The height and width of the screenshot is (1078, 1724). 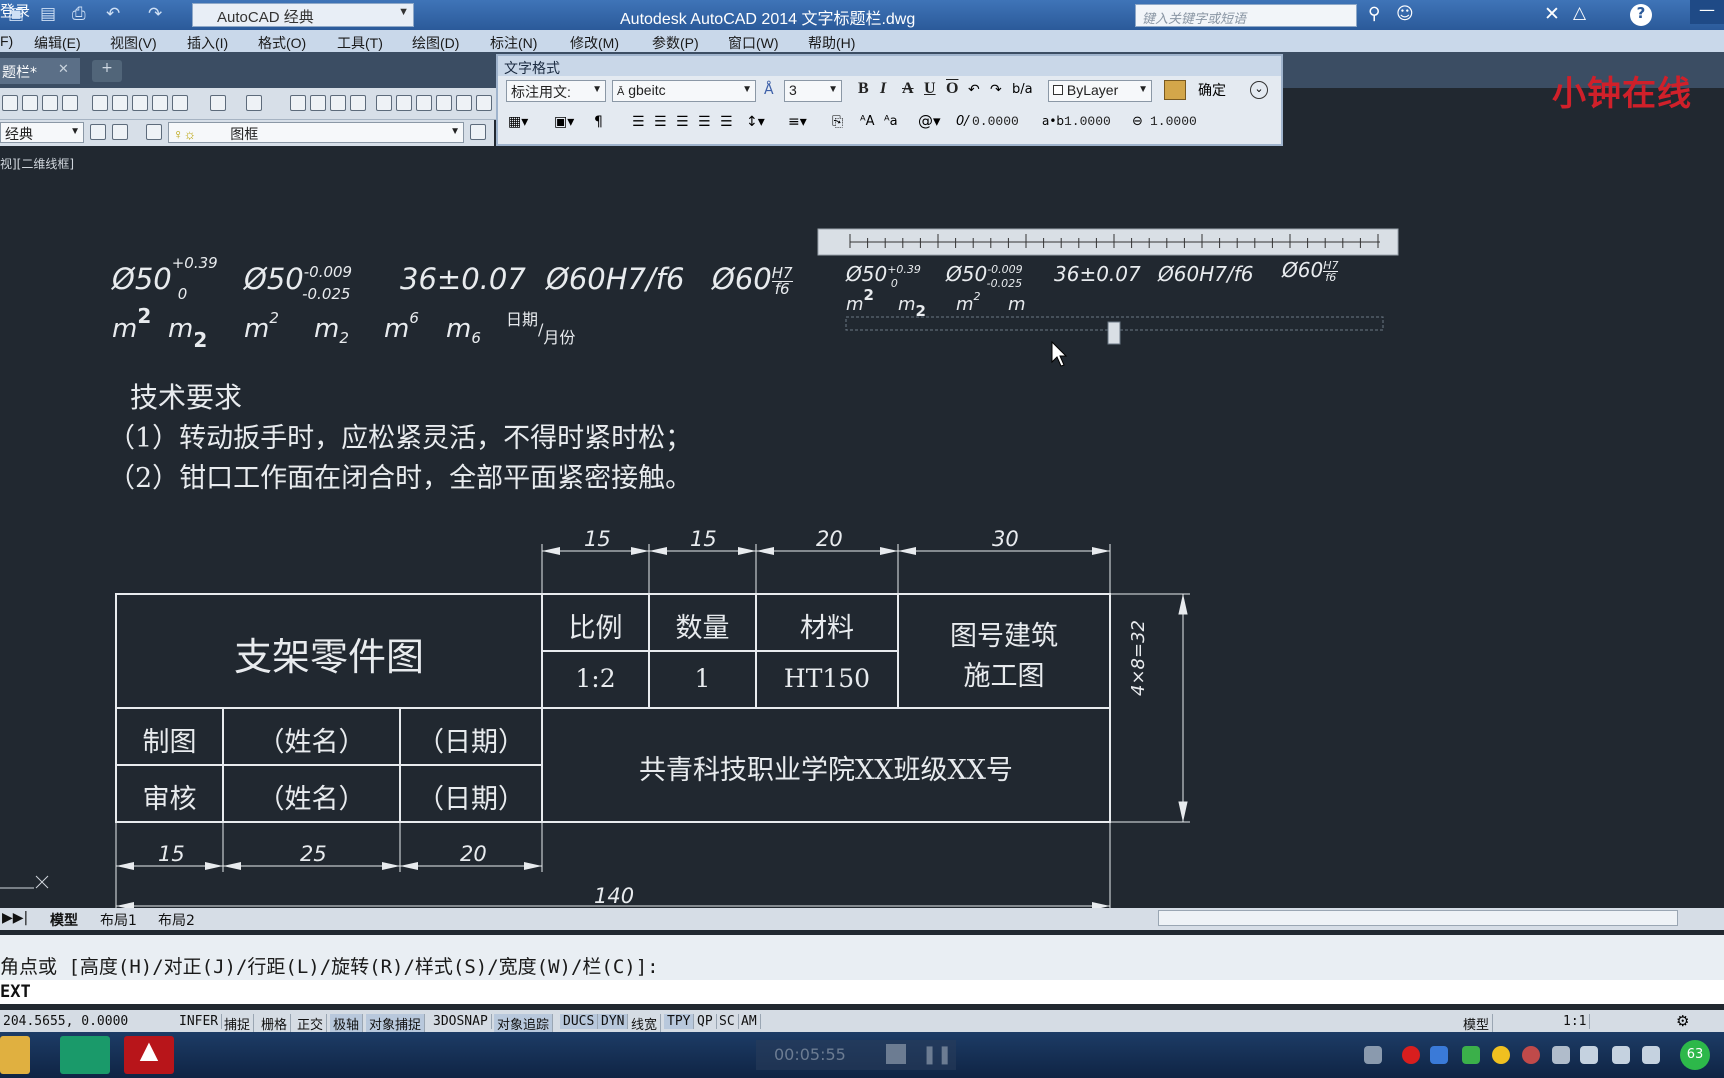 What do you see at coordinates (615, 279) in the screenshot?
I see `fit-designation: Ø60H7/f6` at bounding box center [615, 279].